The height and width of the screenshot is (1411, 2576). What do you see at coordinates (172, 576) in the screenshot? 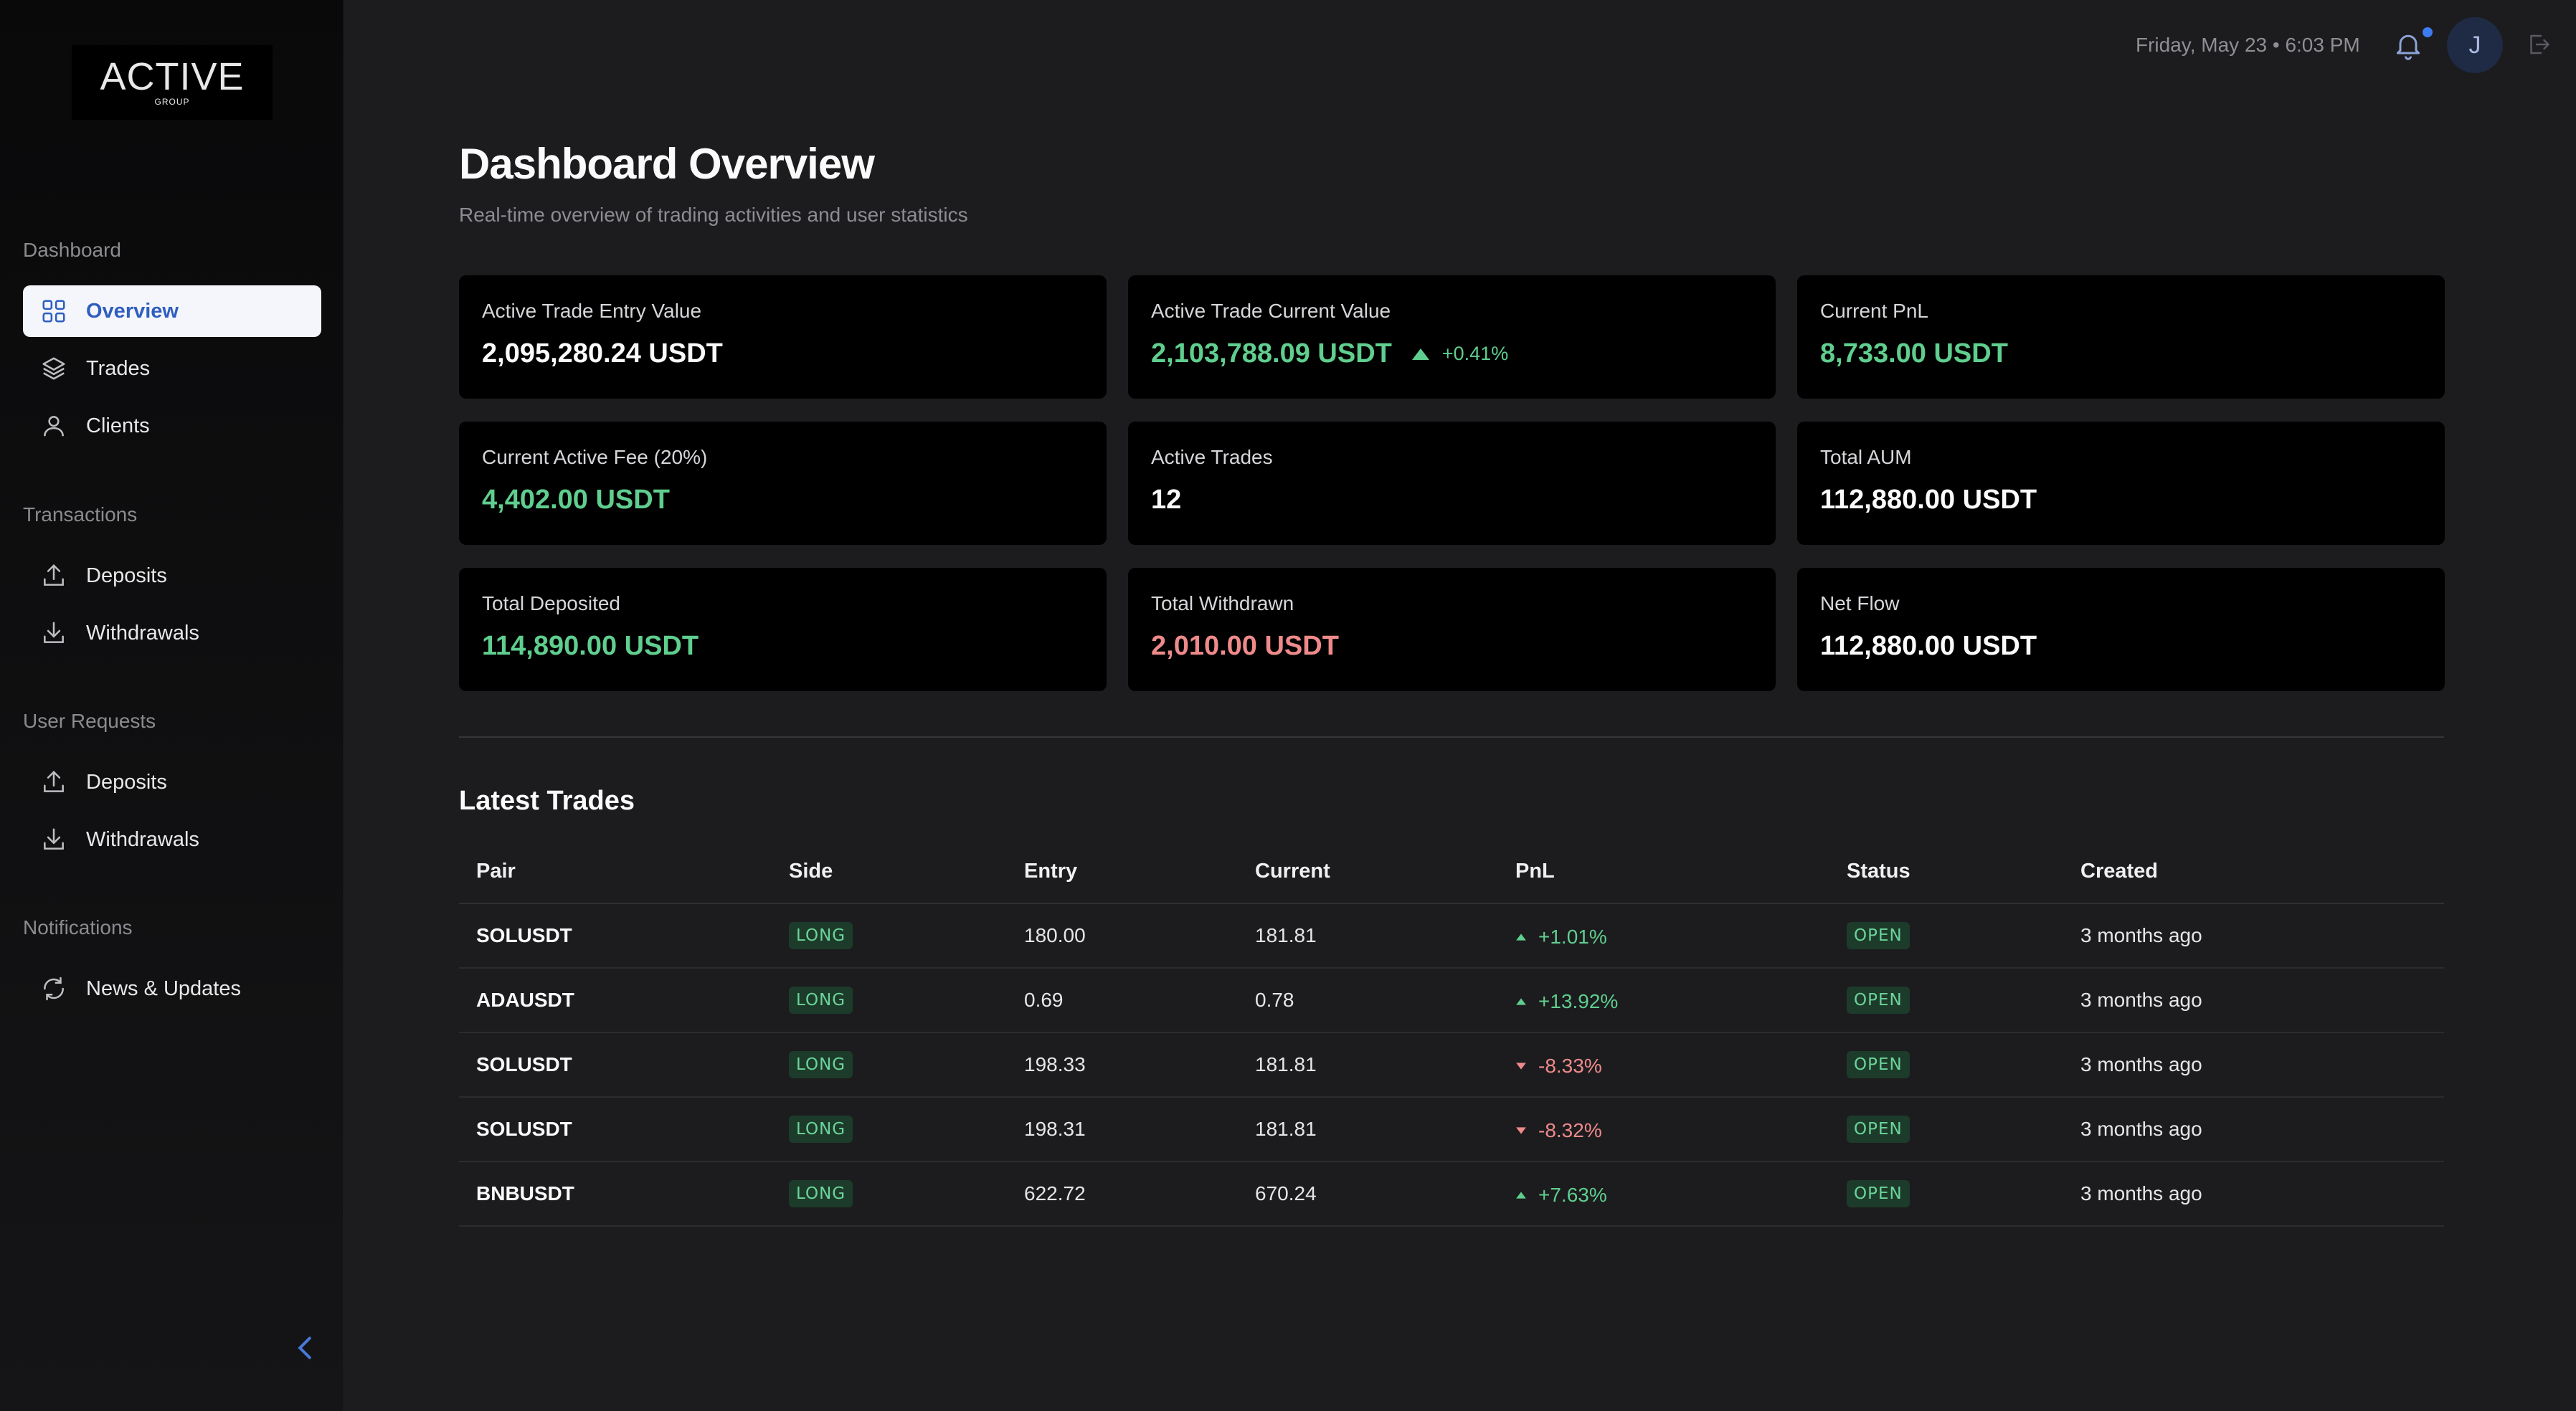
I see `sidebar-item-transactions-deposits: Deposits` at bounding box center [172, 576].